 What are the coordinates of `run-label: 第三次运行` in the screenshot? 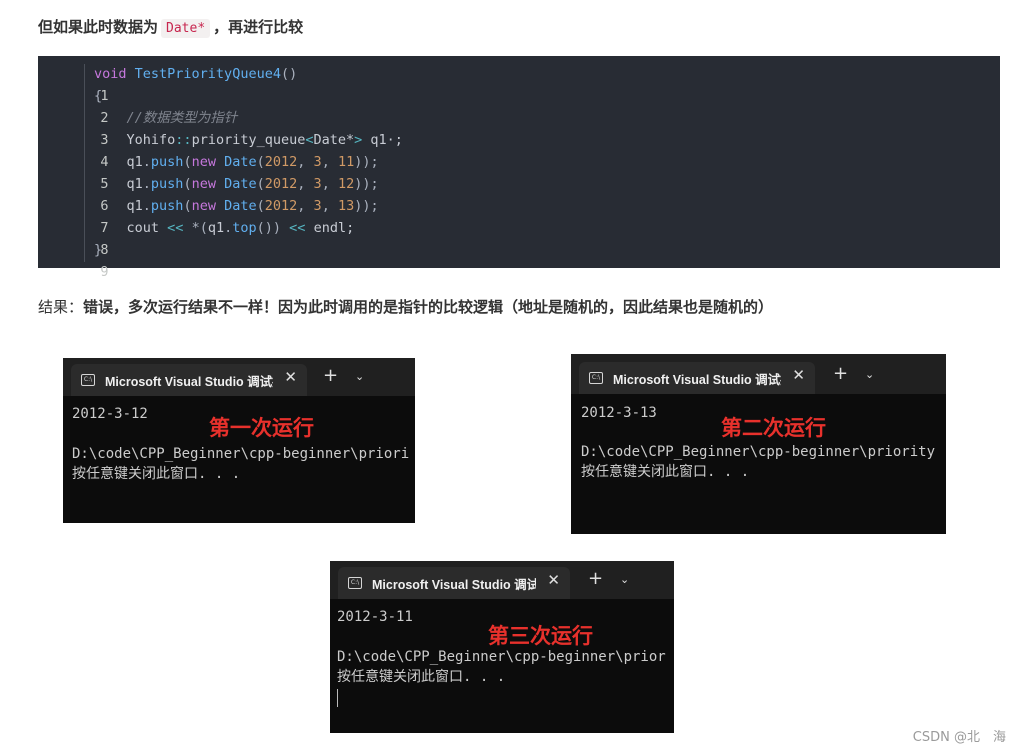 It's located at (540, 636).